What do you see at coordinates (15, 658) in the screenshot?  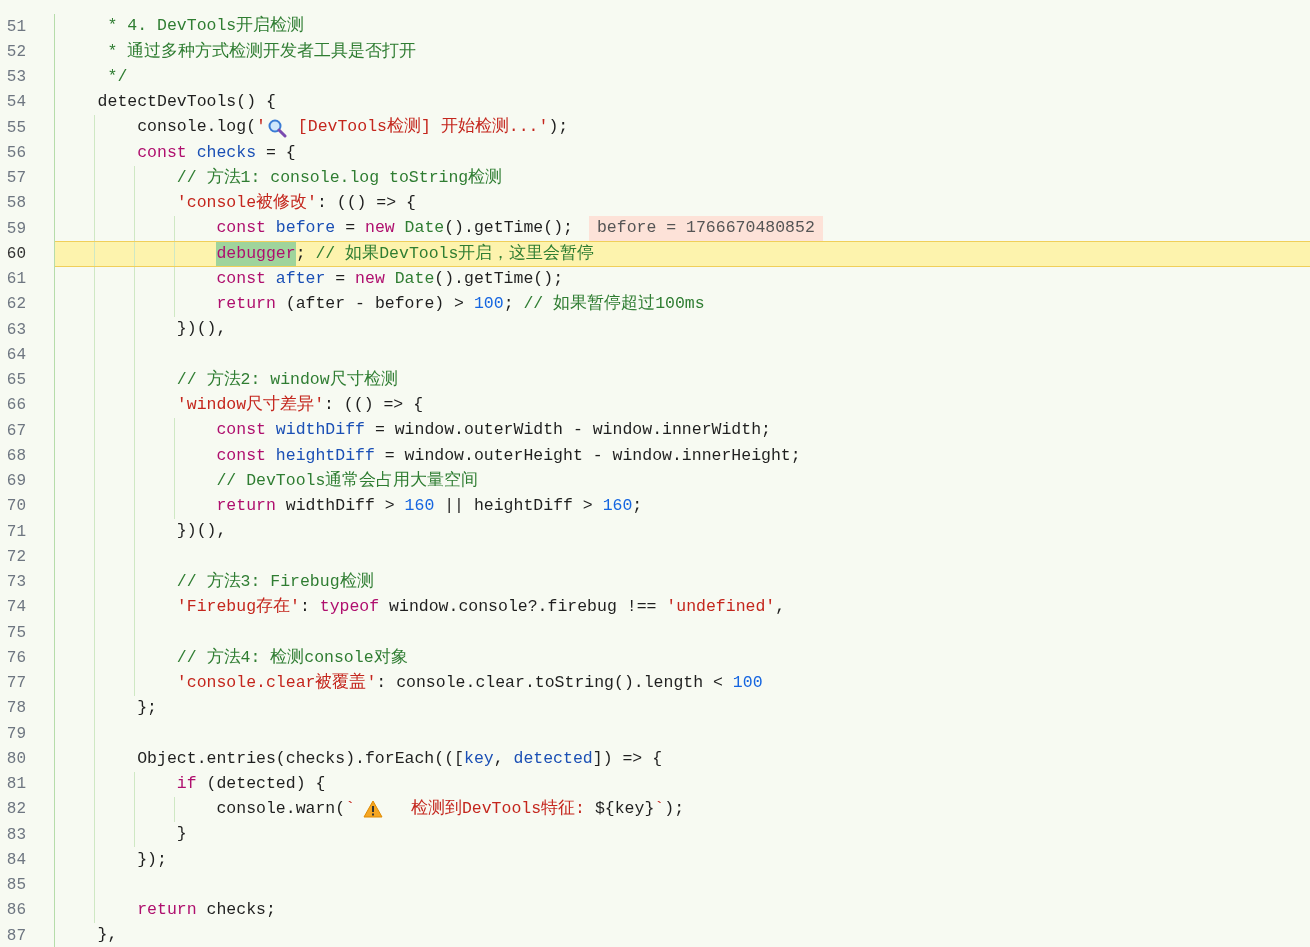 I see `line-number: 76` at bounding box center [15, 658].